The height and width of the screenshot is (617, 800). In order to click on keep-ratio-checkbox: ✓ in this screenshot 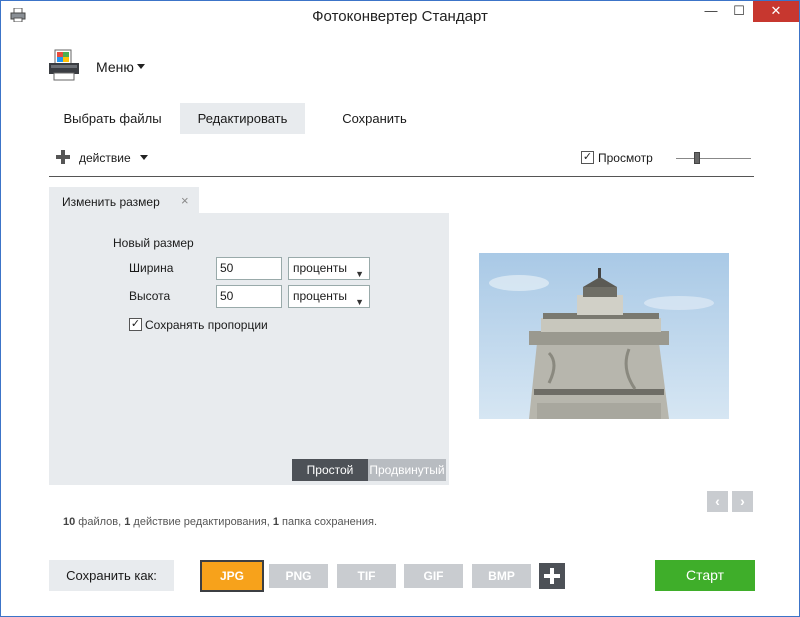, I will do `click(135, 324)`.